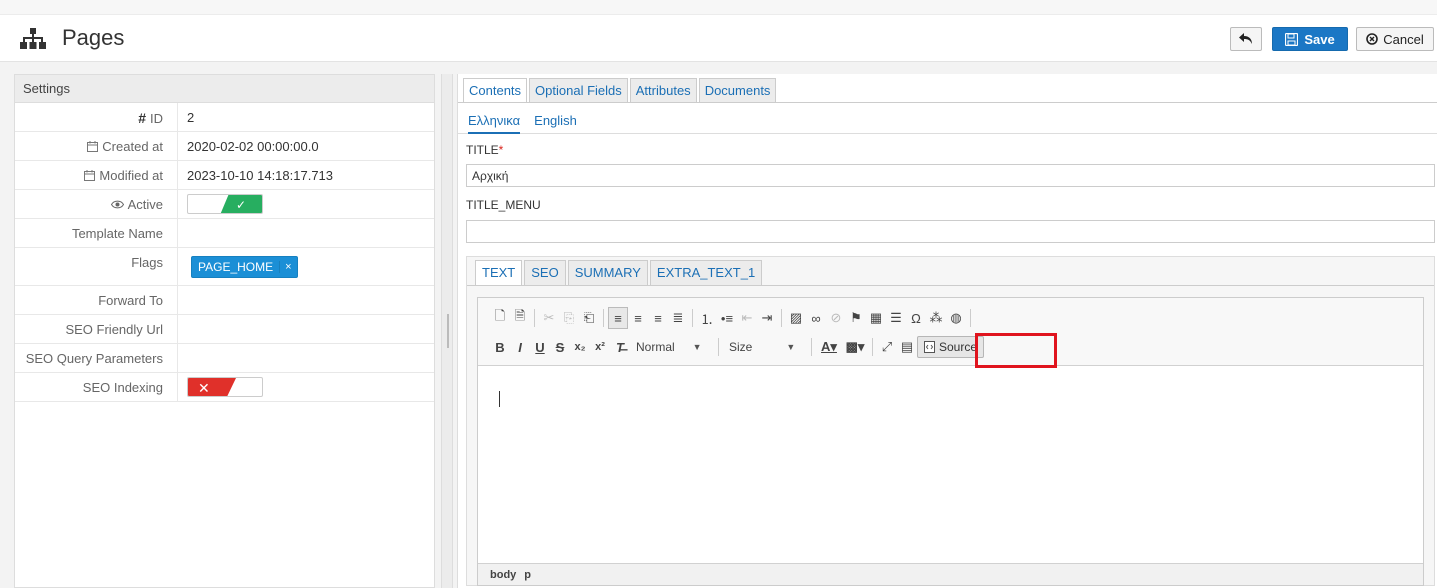 The width and height of the screenshot is (1437, 588). I want to click on settings-row-id: # ID 2, so click(224, 117).